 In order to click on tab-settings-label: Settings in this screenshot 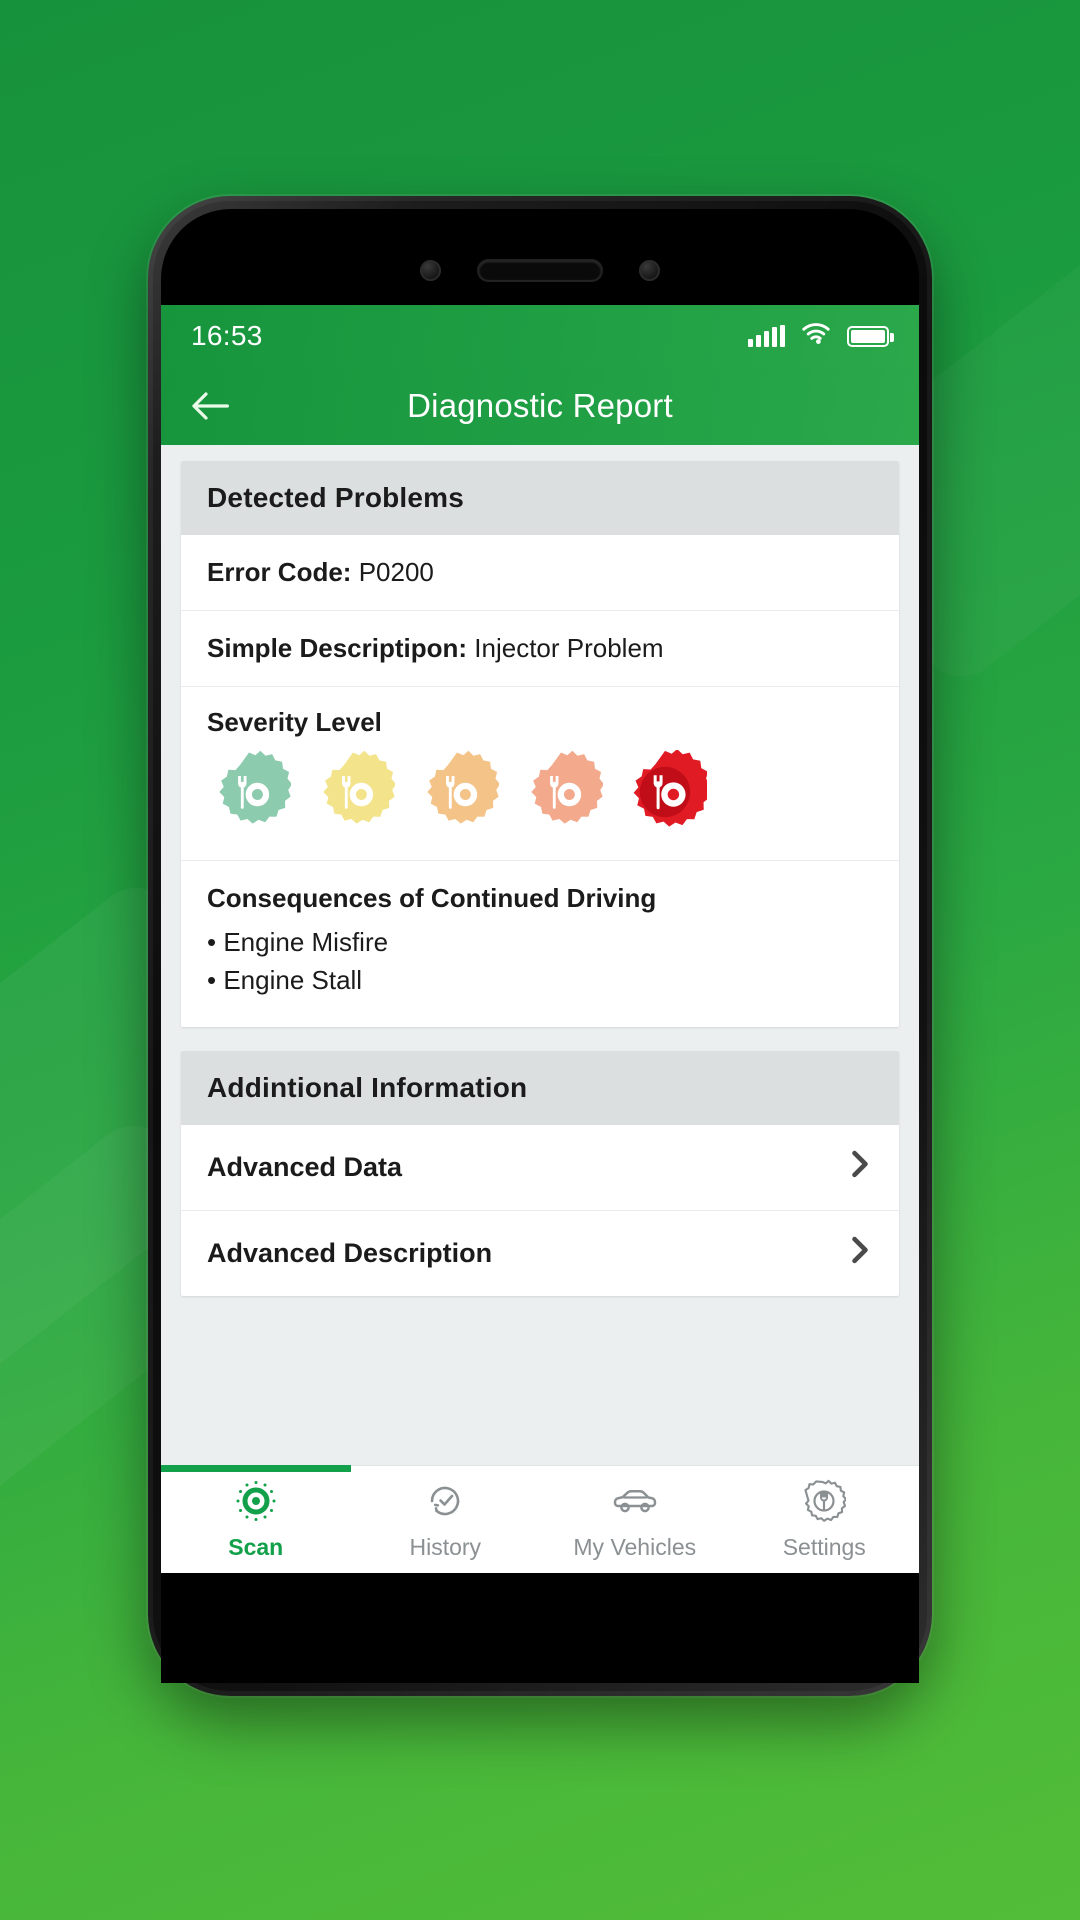, I will do `click(824, 1546)`.